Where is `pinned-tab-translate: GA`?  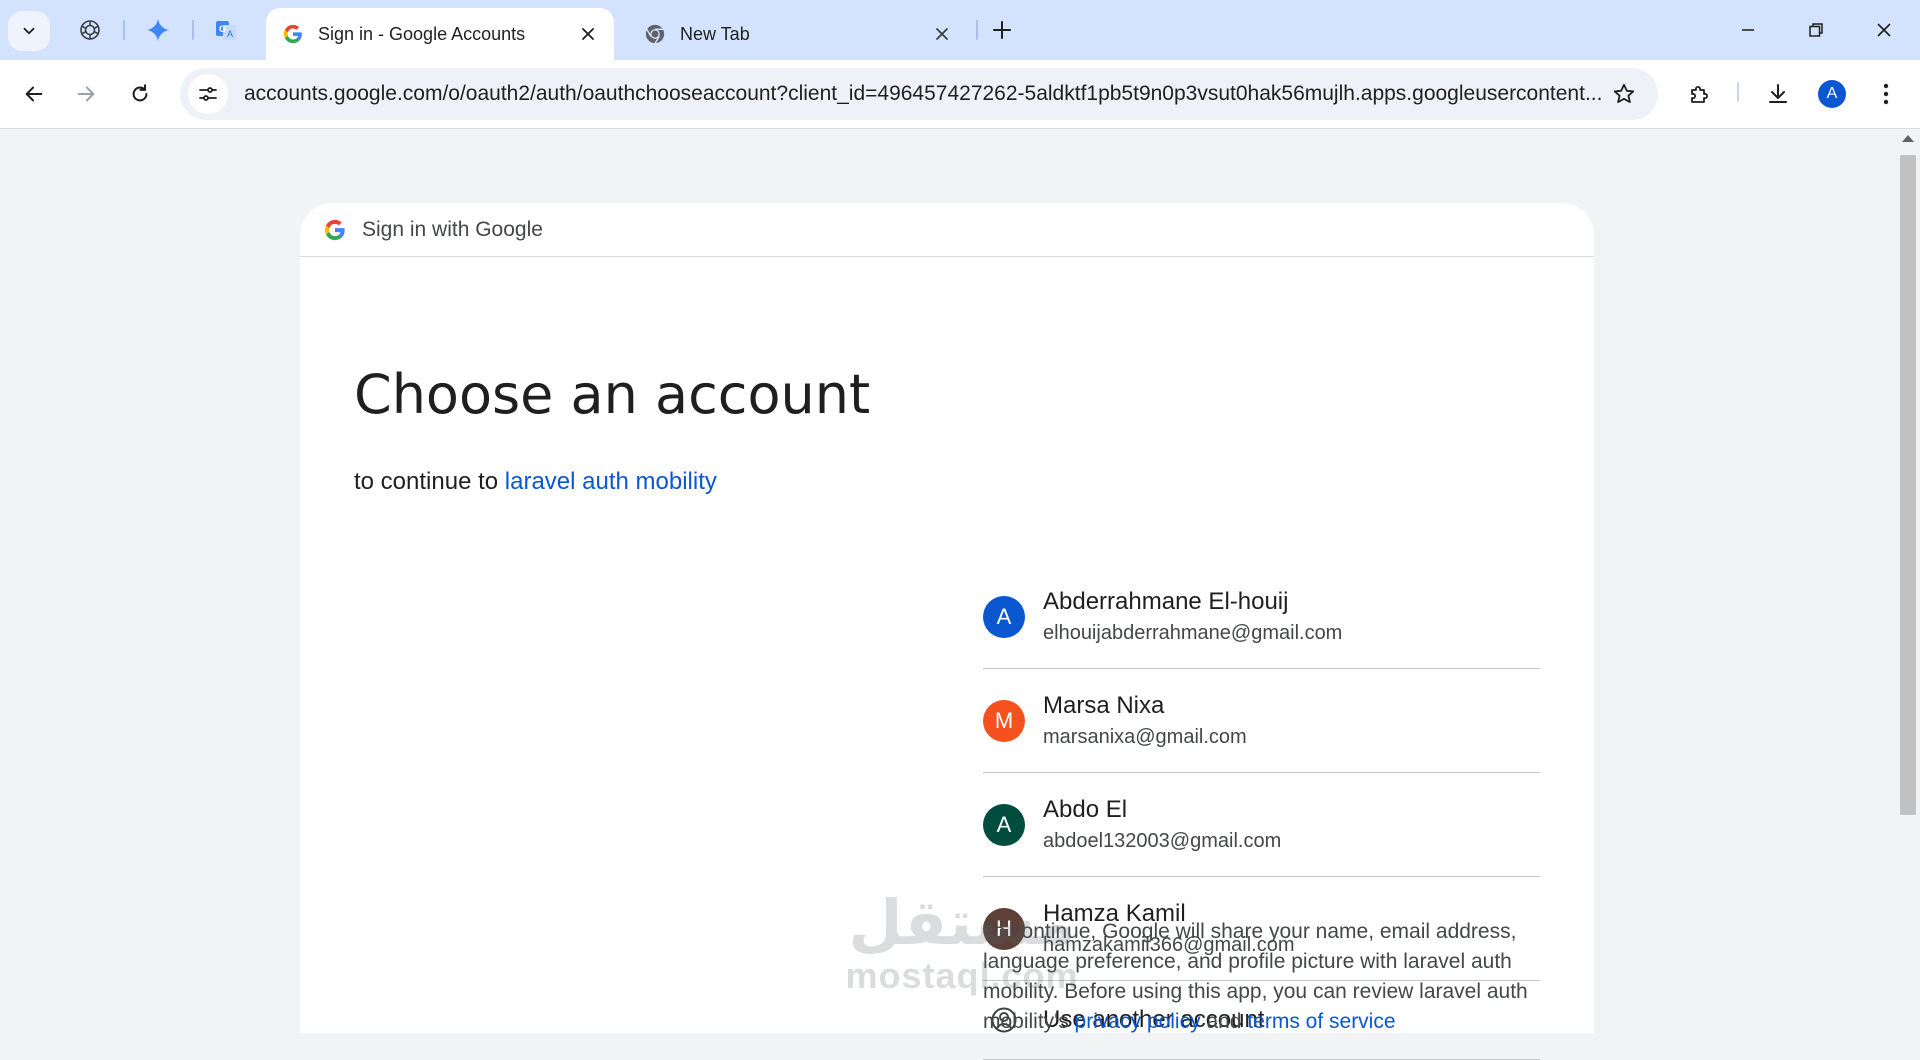 pinned-tab-translate: GA is located at coordinates (226, 30).